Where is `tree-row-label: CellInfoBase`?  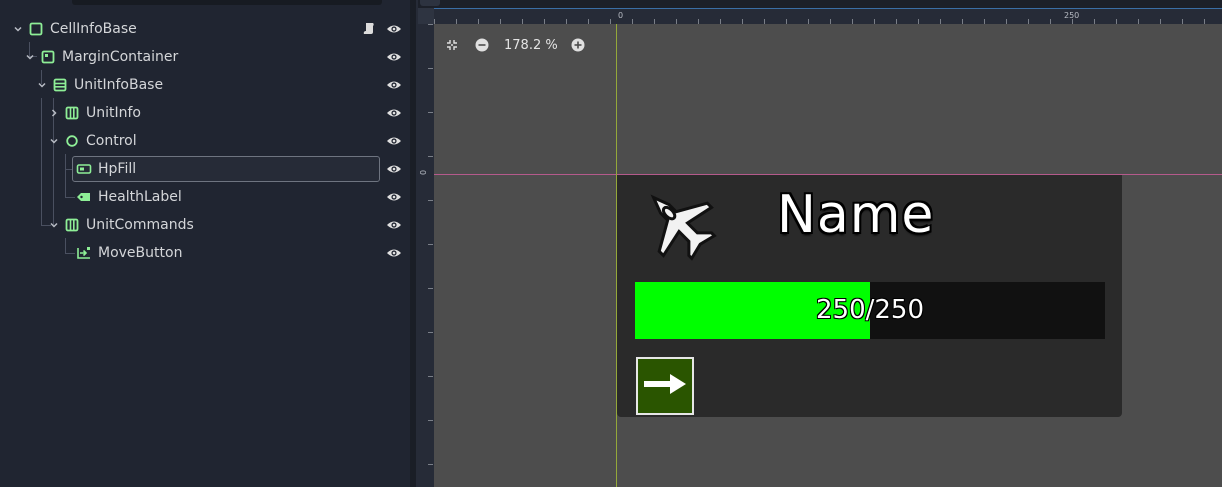
tree-row-label: CellInfoBase is located at coordinates (93, 29).